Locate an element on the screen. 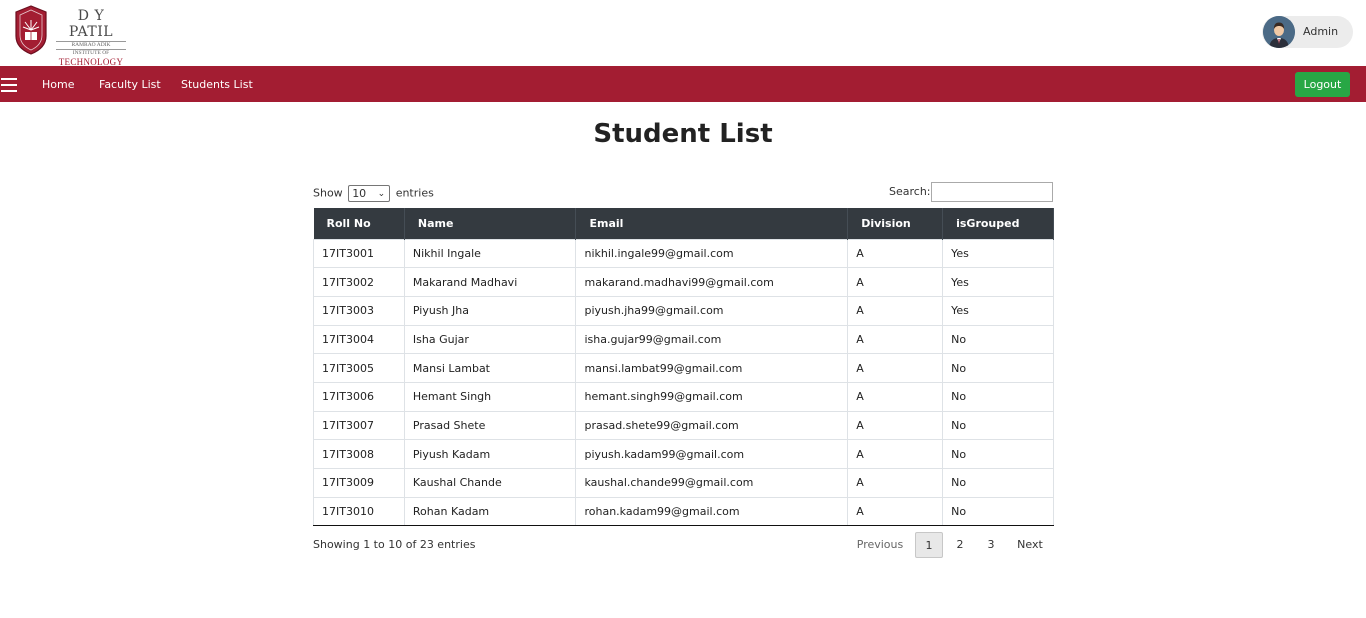 The height and width of the screenshot is (618, 1366). main-navbar: Home Faculty List Students List Logout is located at coordinates (683, 84).